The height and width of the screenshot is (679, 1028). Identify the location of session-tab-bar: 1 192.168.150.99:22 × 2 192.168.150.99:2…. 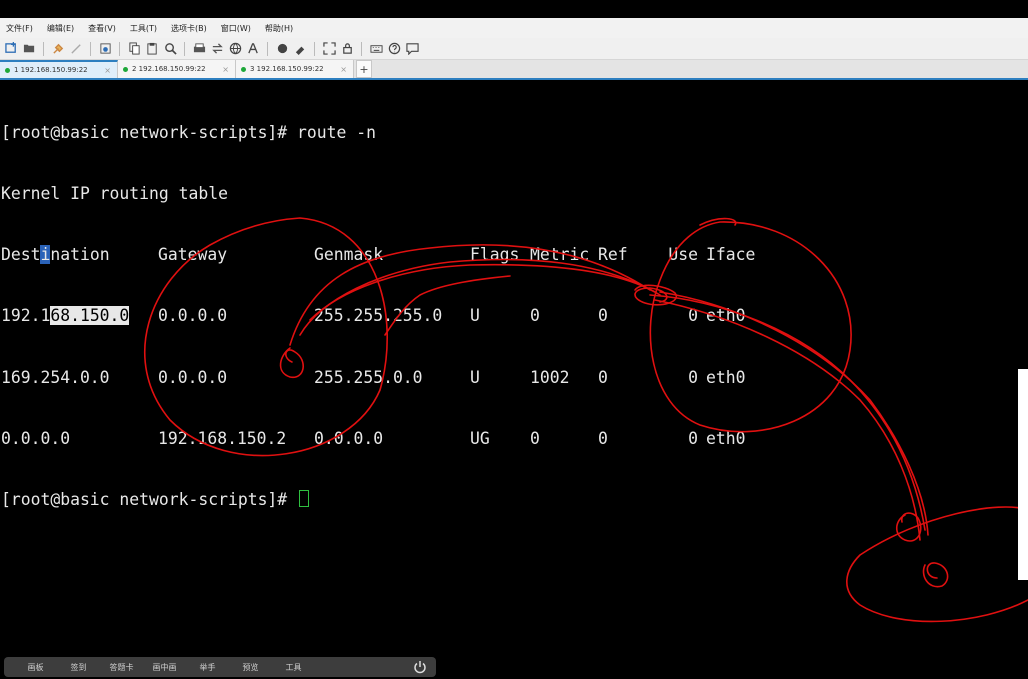
(514, 70).